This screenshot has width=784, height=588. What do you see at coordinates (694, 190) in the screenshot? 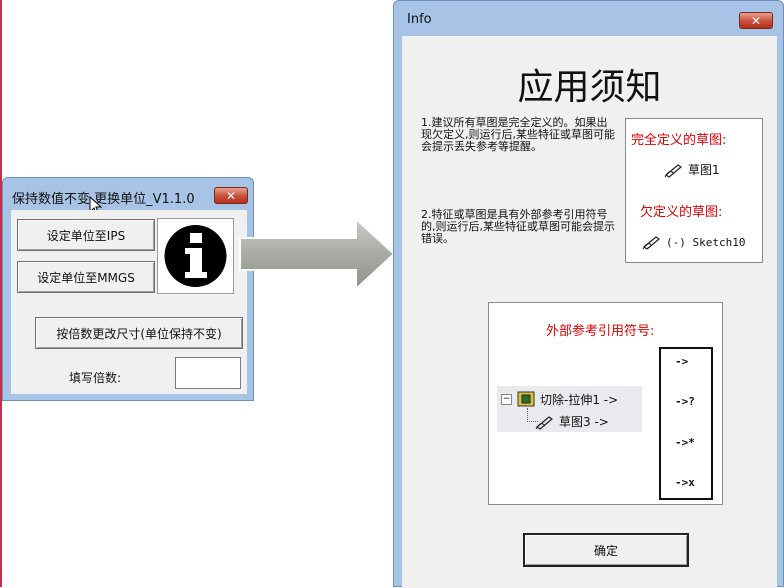
I see `sketch-definition-panel: 完全定义的草图: 草图1 欠定义的草图: (-) Sketch10` at bounding box center [694, 190].